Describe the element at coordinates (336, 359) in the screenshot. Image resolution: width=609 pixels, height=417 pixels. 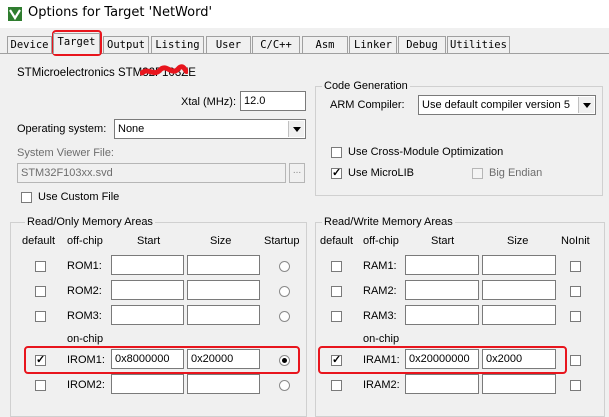
I see `iram1-default-checkbox` at that location.